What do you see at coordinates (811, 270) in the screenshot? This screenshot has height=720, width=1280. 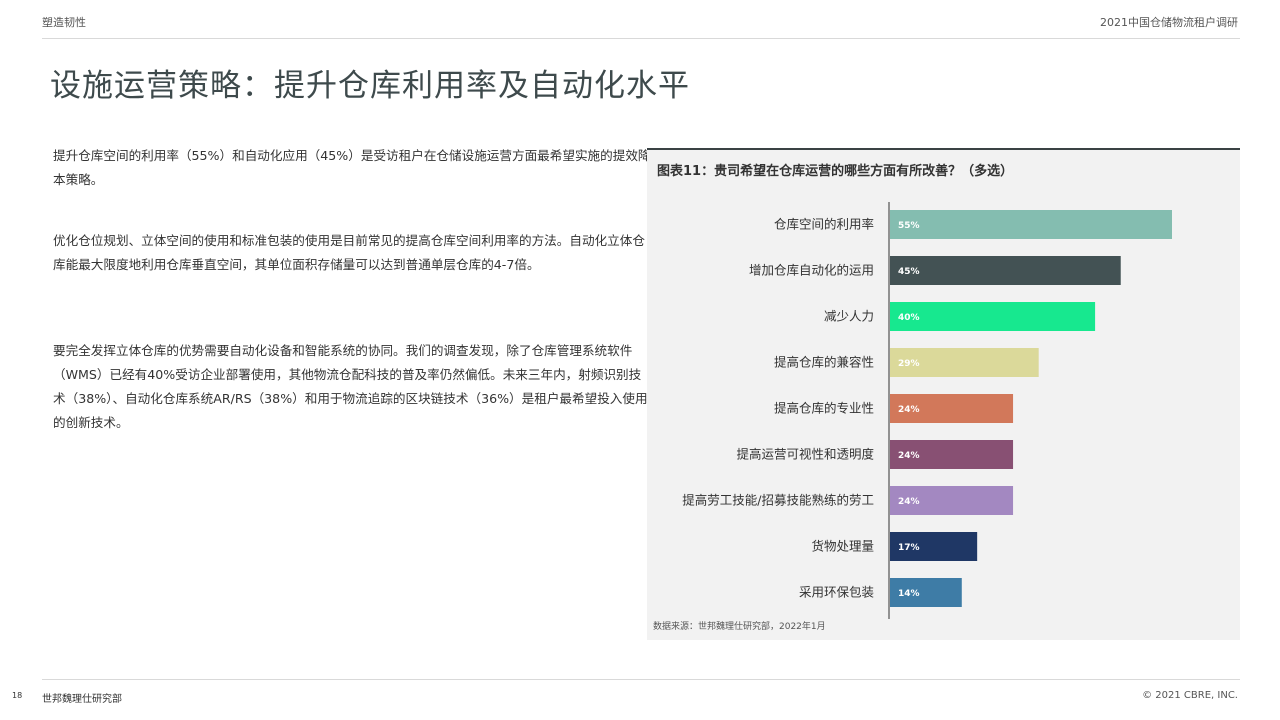 I see `category-label: 增加仓库自动化的运用` at bounding box center [811, 270].